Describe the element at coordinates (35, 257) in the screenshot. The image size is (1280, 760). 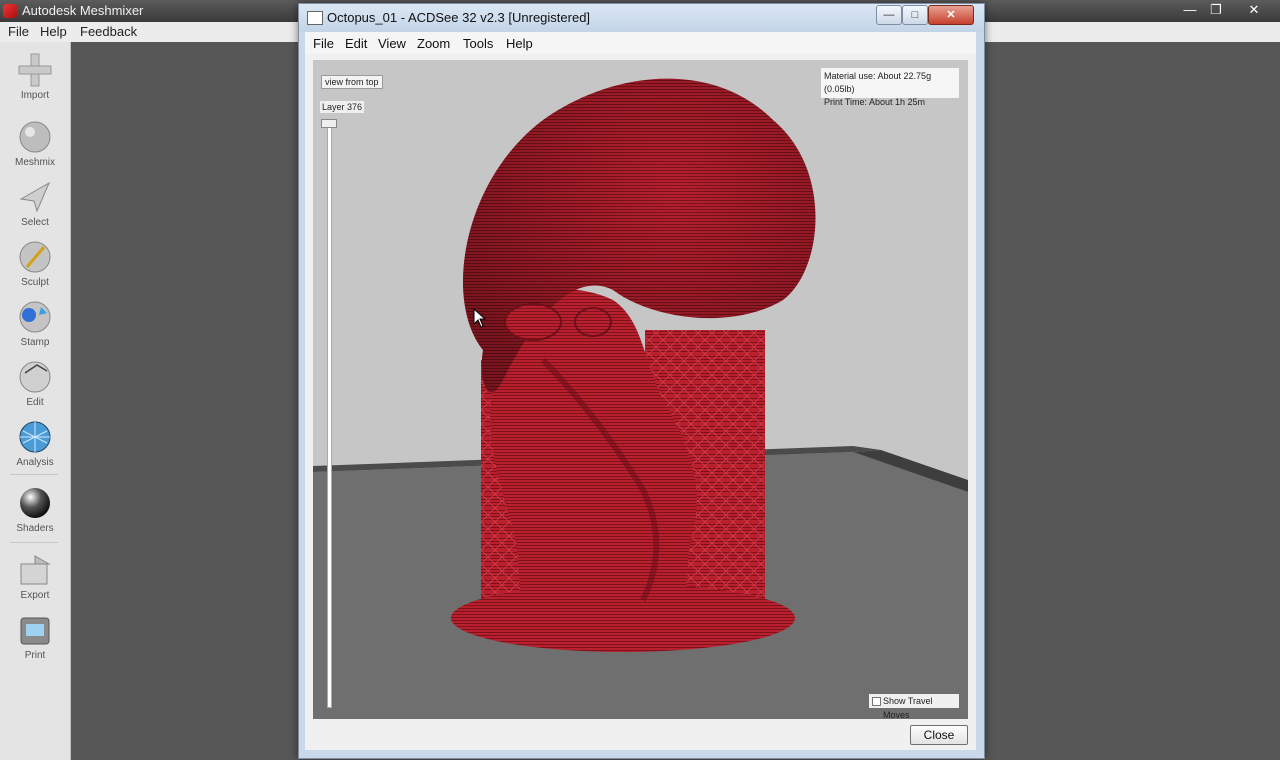
I see `sculpt-brush-icon` at that location.